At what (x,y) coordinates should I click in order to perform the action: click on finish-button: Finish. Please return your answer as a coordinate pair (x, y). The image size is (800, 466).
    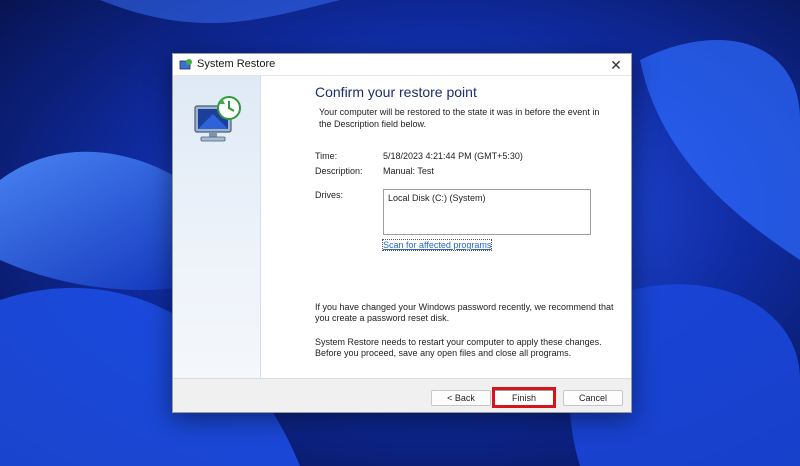
    Looking at the image, I should click on (524, 398).